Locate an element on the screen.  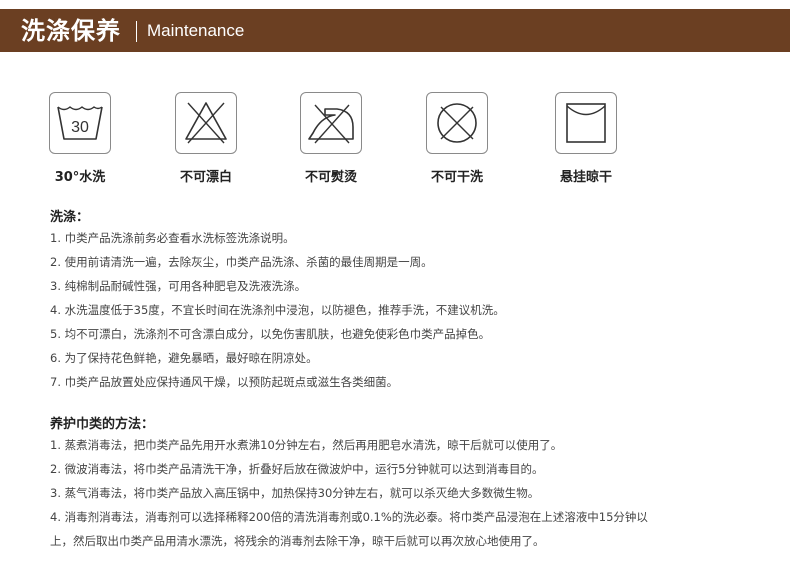
no-iron-icon is located at coordinates (331, 124).